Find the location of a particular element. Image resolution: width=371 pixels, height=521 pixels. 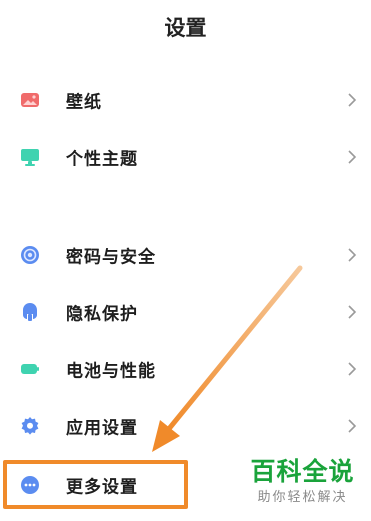

watermark: 百科全说 助你轻松解决 is located at coordinates (302, 486).